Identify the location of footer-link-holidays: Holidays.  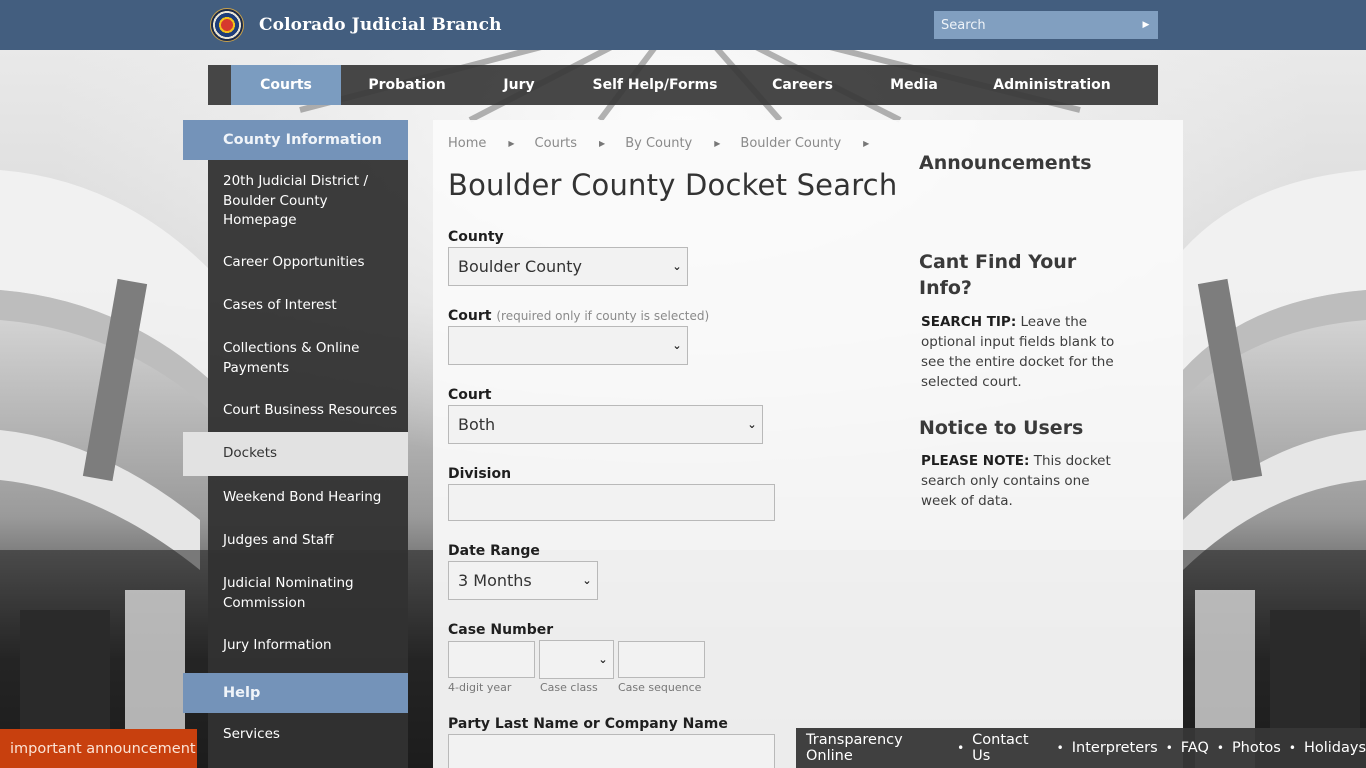
(1335, 748).